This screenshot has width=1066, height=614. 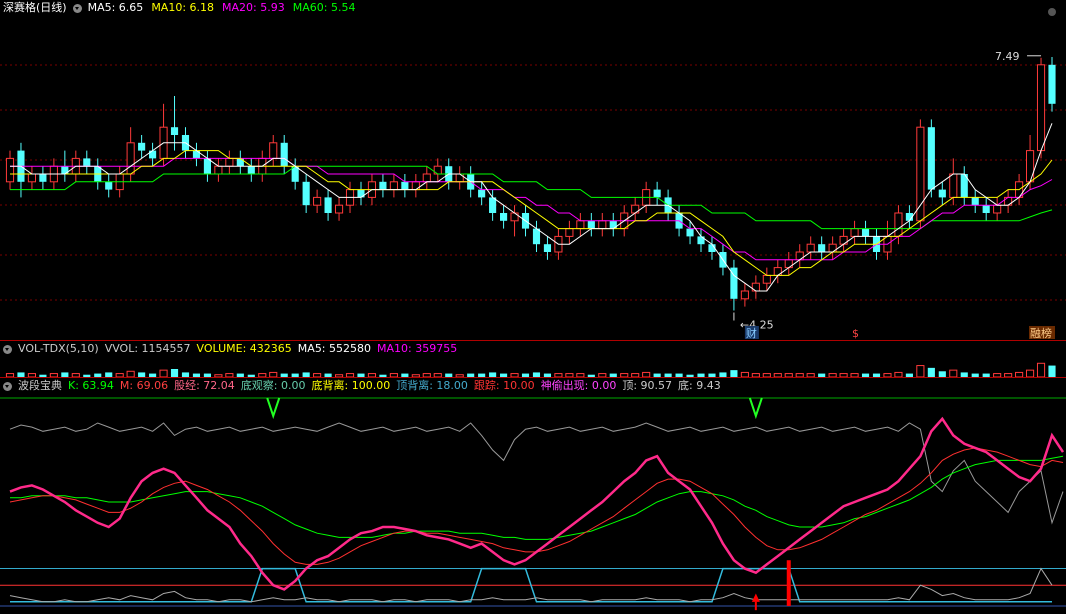 I want to click on volume-chart, so click(x=530, y=369).